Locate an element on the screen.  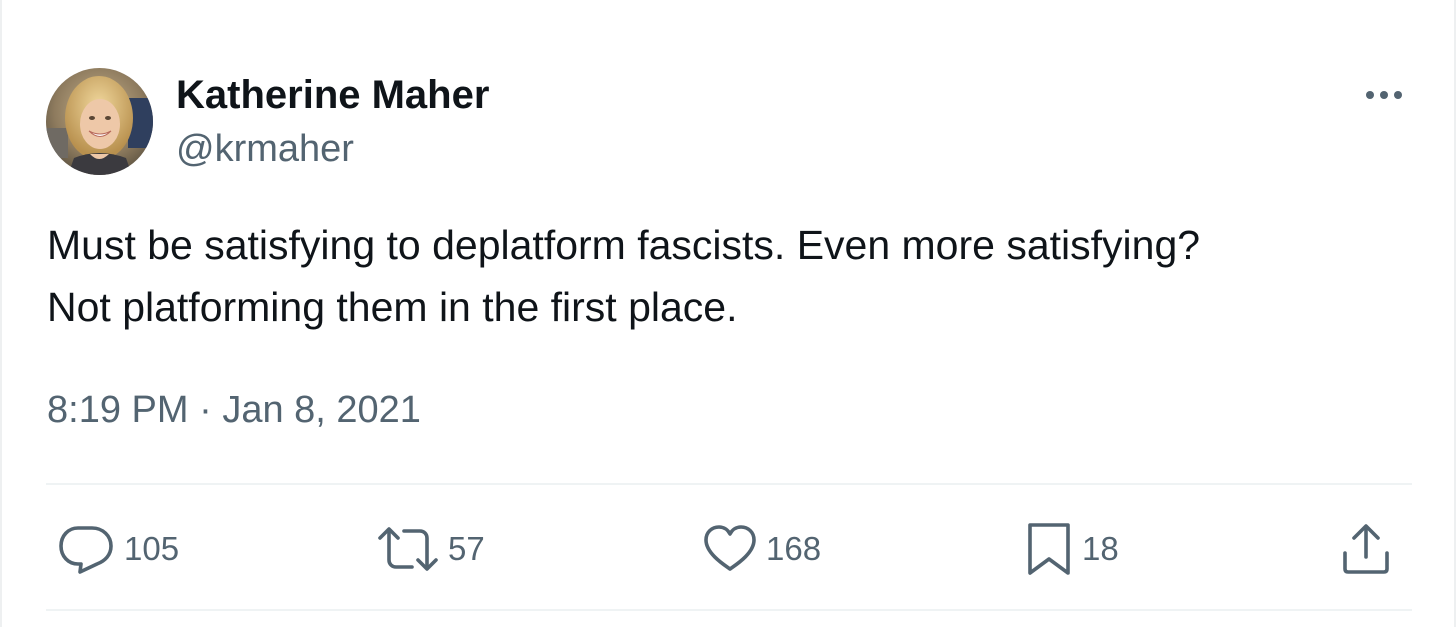
author-handle: @krmaher is located at coordinates (265, 149).